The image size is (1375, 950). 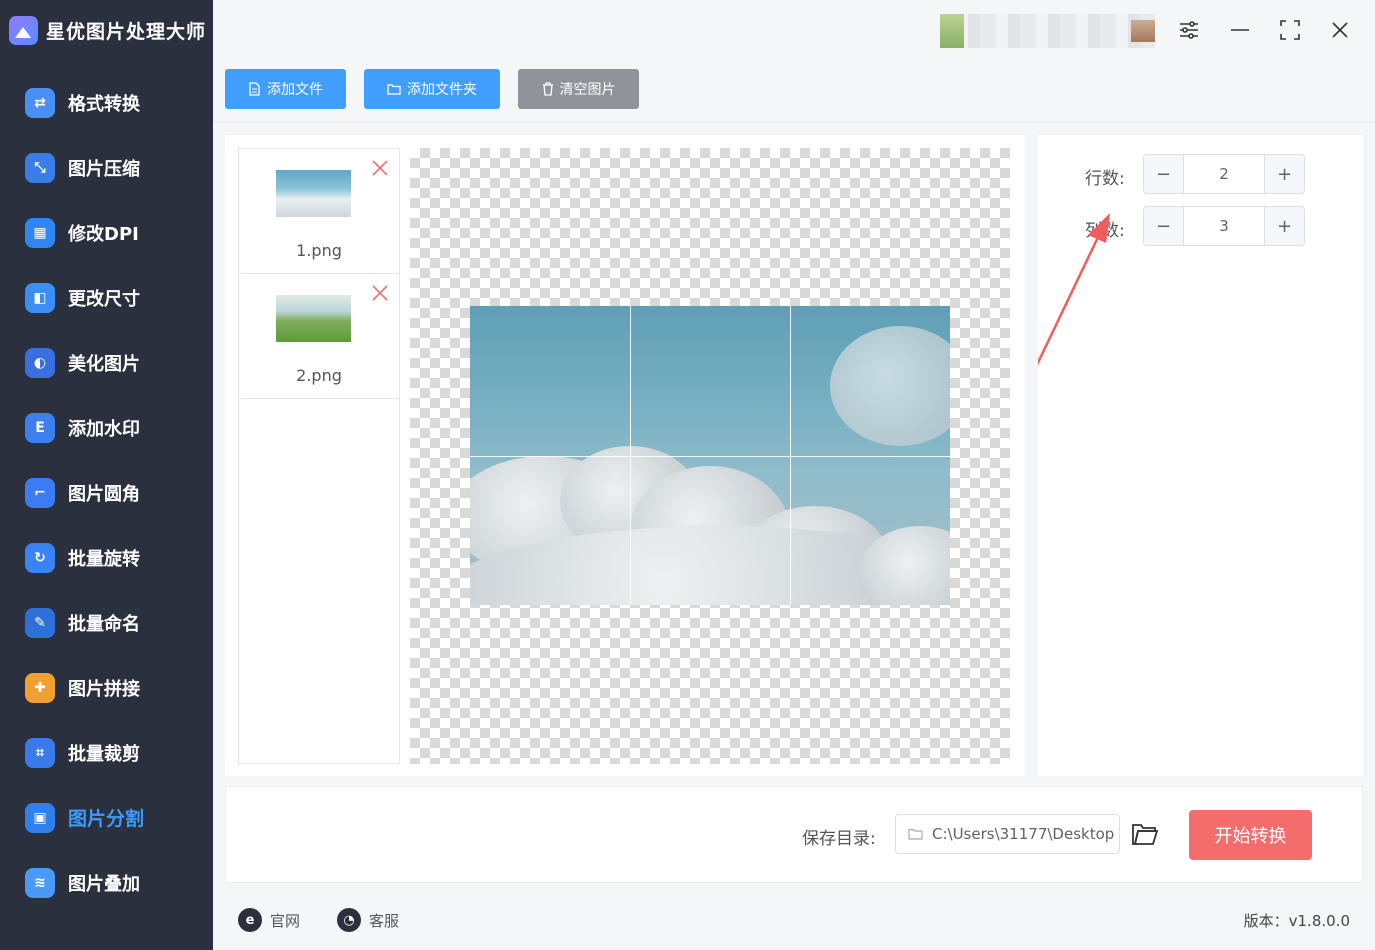 I want to click on save-path-value: C:\Users\31177\Desktop, so click(x=1023, y=834).